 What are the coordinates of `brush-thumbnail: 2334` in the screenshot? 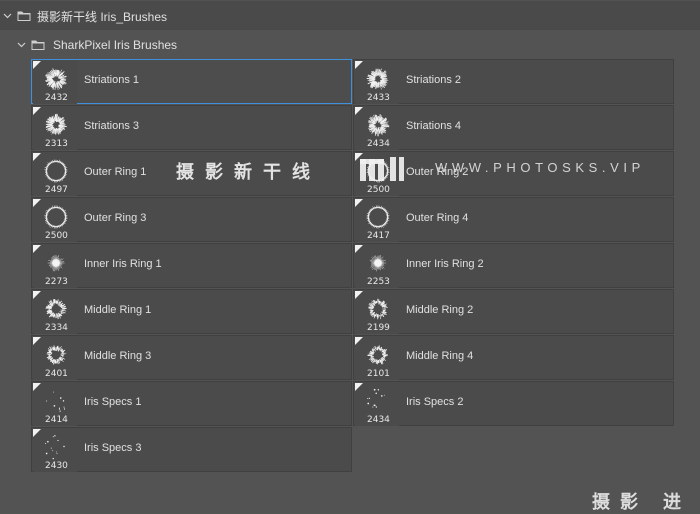 It's located at (55, 312).